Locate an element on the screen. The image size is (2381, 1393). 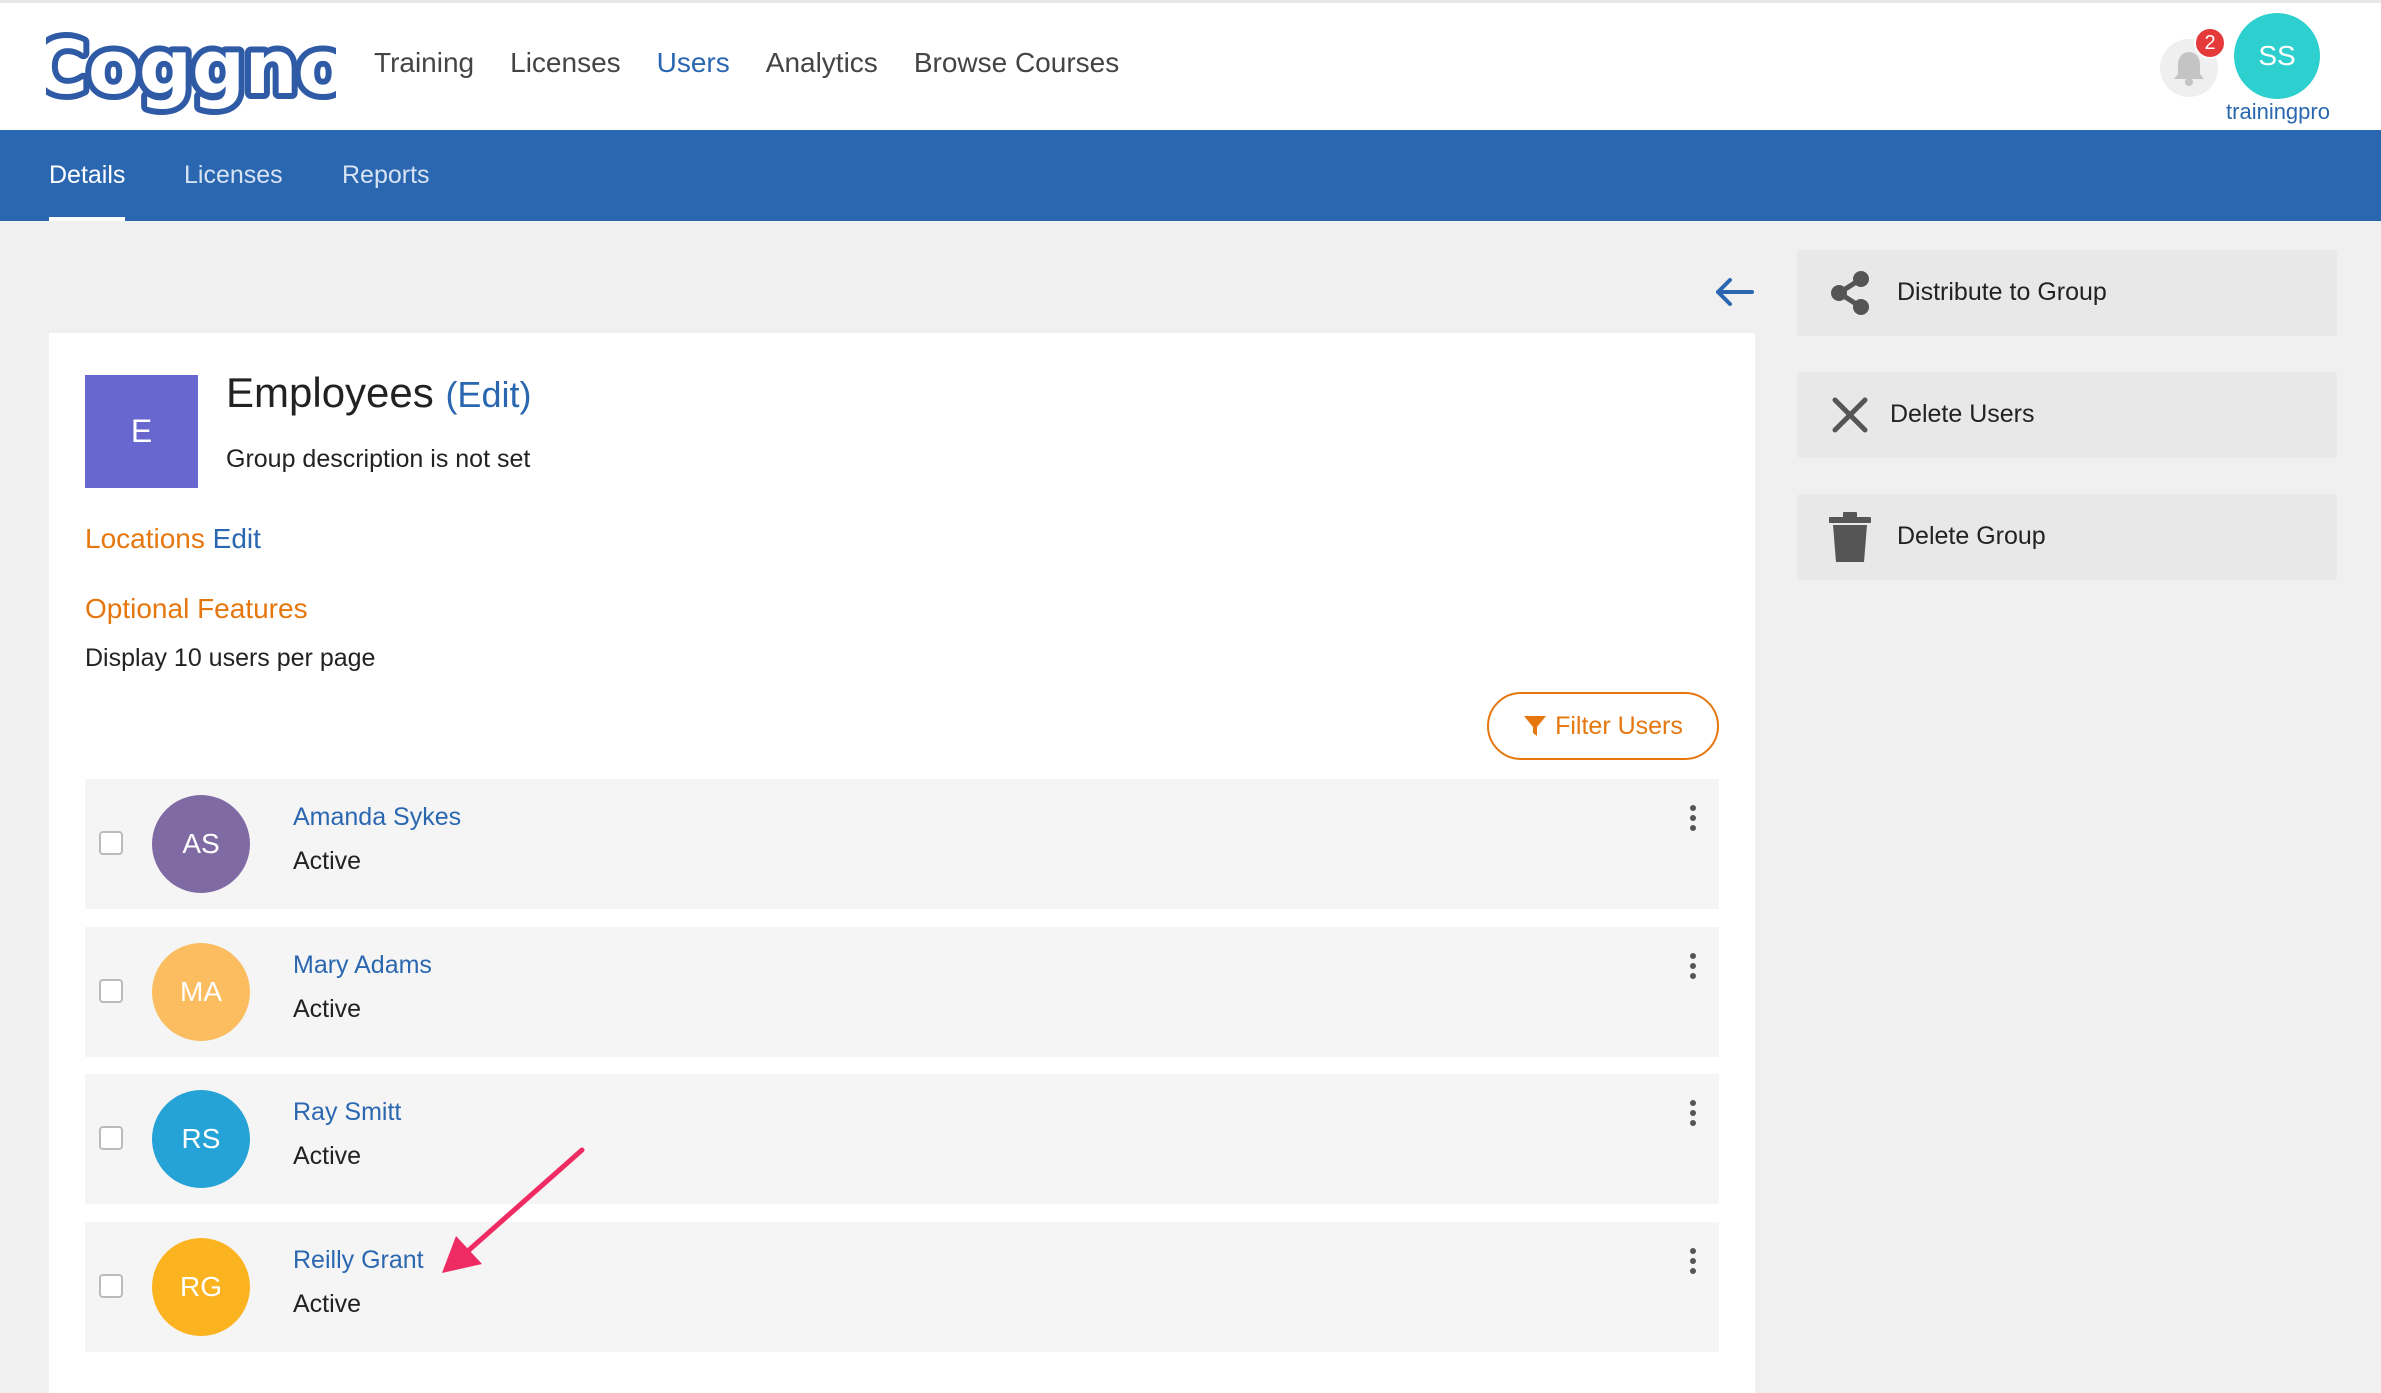
user-row: MA Mary Adams Active is located at coordinates (902, 992).